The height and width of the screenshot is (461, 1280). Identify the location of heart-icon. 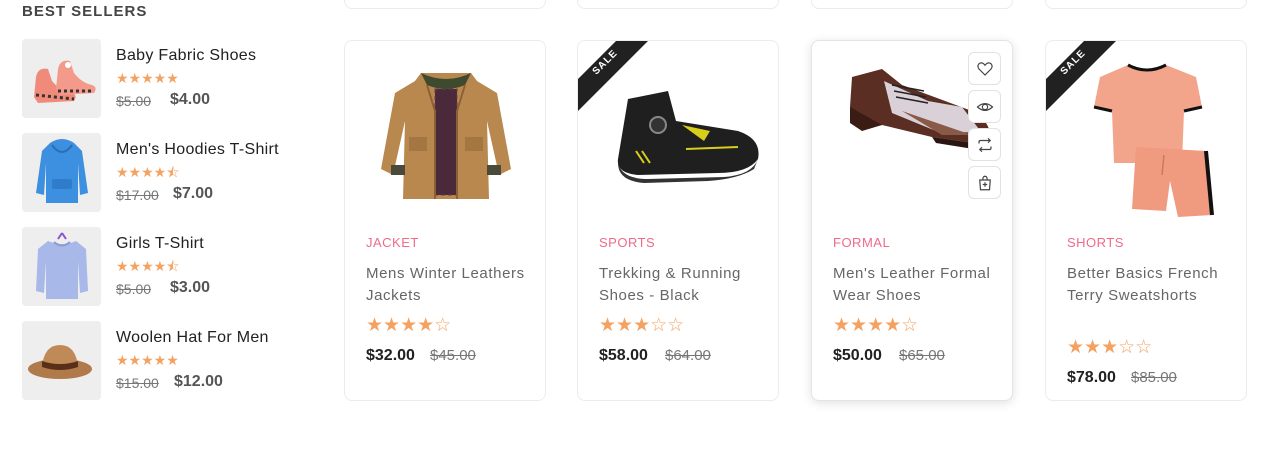
(984, 68).